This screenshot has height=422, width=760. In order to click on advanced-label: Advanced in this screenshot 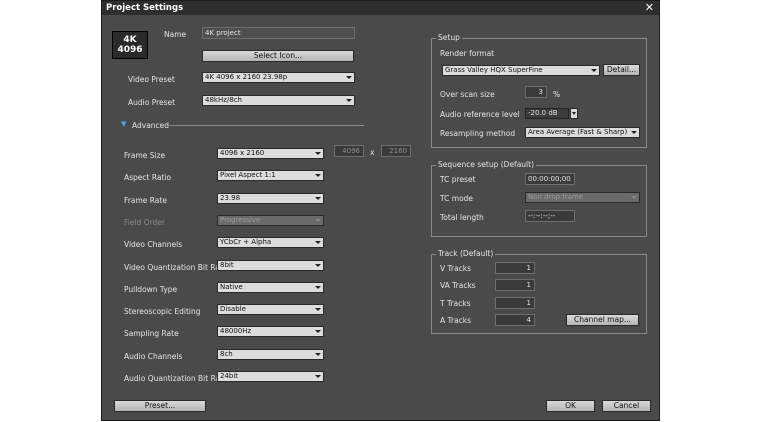, I will do `click(150, 125)`.